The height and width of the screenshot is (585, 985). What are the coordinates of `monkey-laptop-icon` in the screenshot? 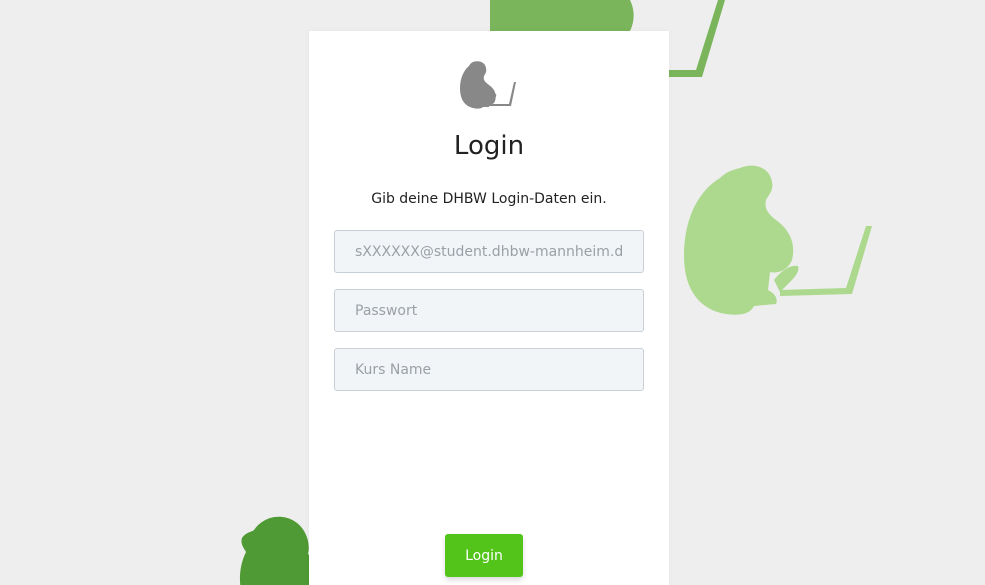 It's located at (488, 85).